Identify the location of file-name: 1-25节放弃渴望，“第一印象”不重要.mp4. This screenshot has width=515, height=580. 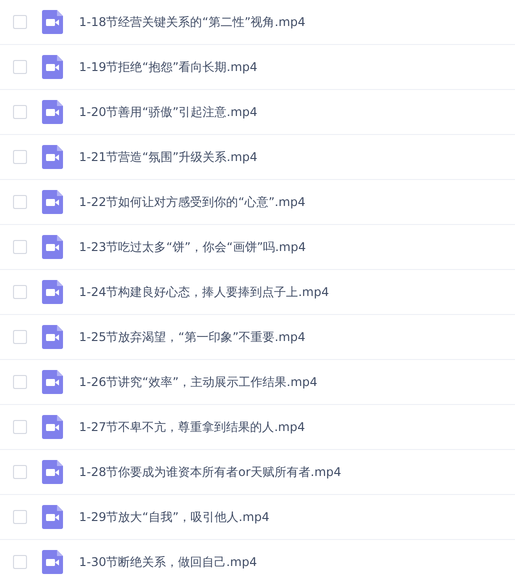
(192, 337).